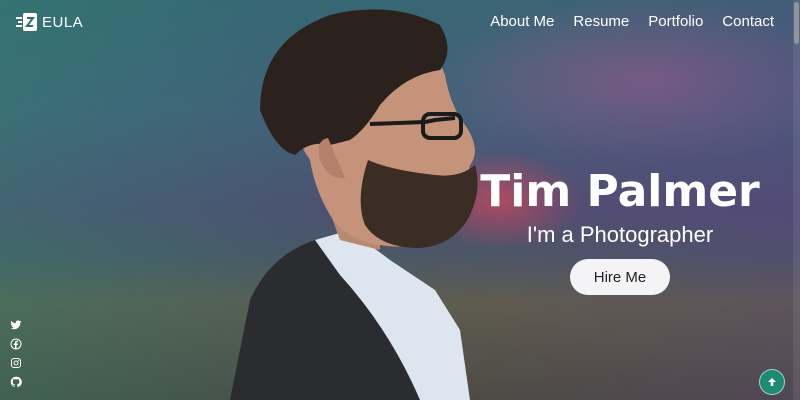 The height and width of the screenshot is (400, 800). What do you see at coordinates (601, 21) in the screenshot?
I see `nav-item-resume: Resume` at bounding box center [601, 21].